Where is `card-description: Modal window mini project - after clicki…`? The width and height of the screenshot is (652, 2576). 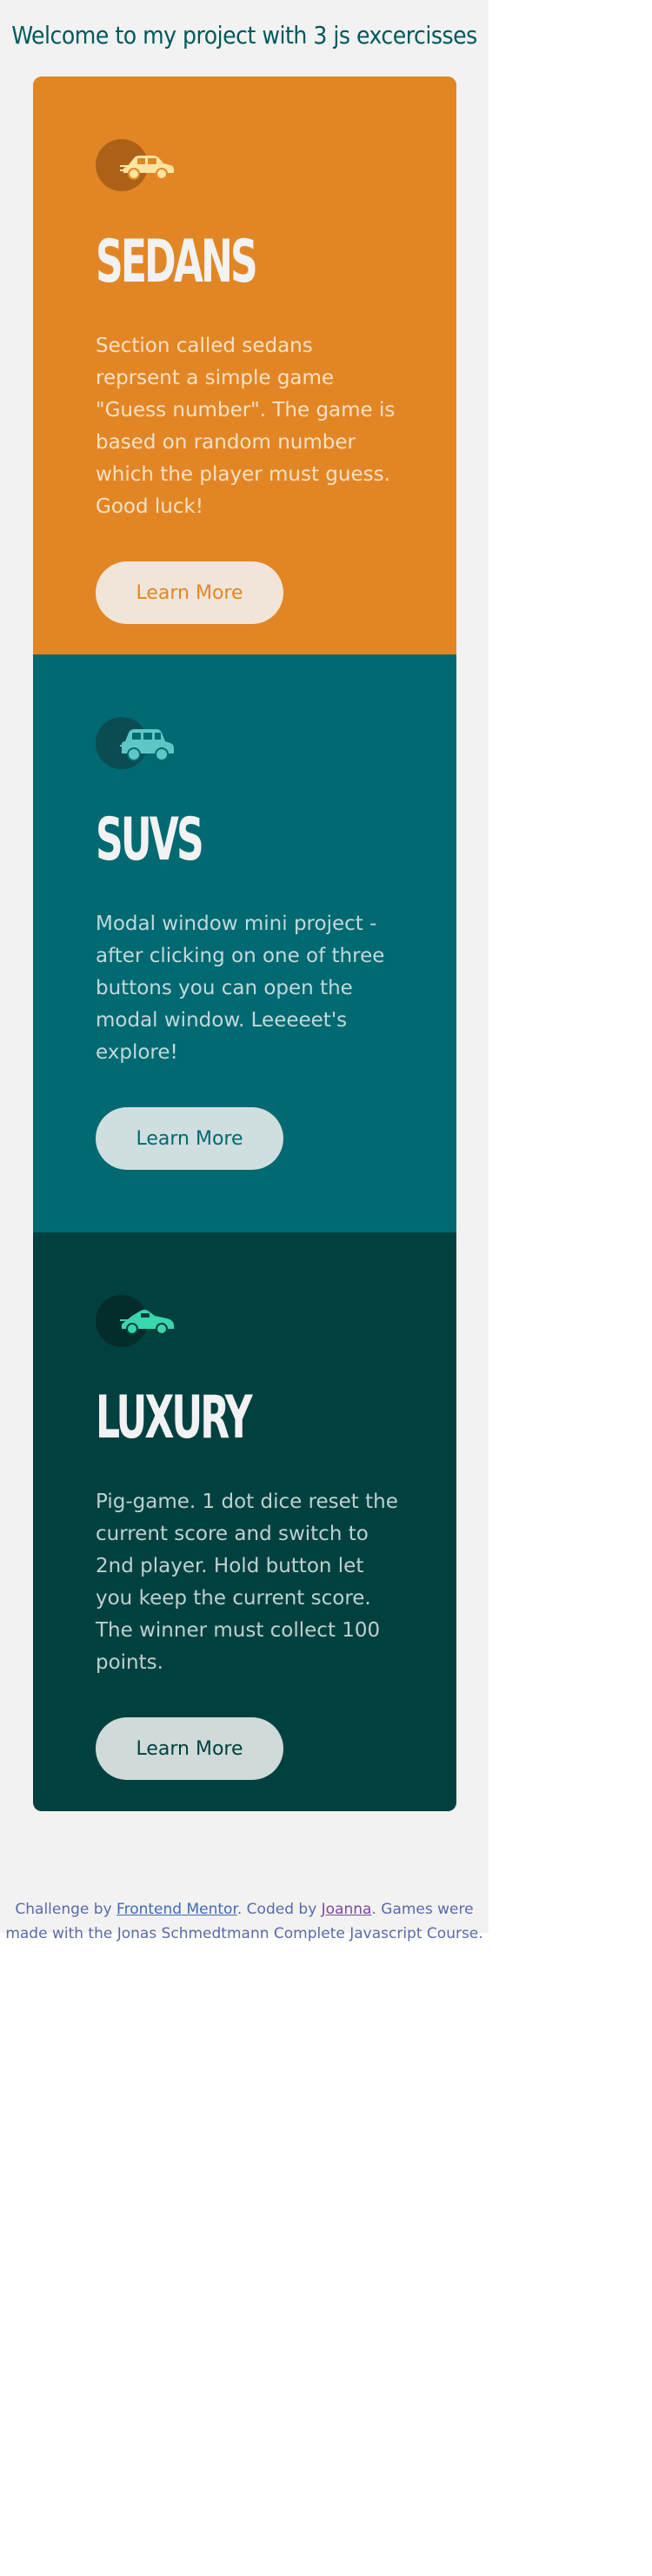
card-description: Modal window mini project - after clicki… is located at coordinates (241, 988).